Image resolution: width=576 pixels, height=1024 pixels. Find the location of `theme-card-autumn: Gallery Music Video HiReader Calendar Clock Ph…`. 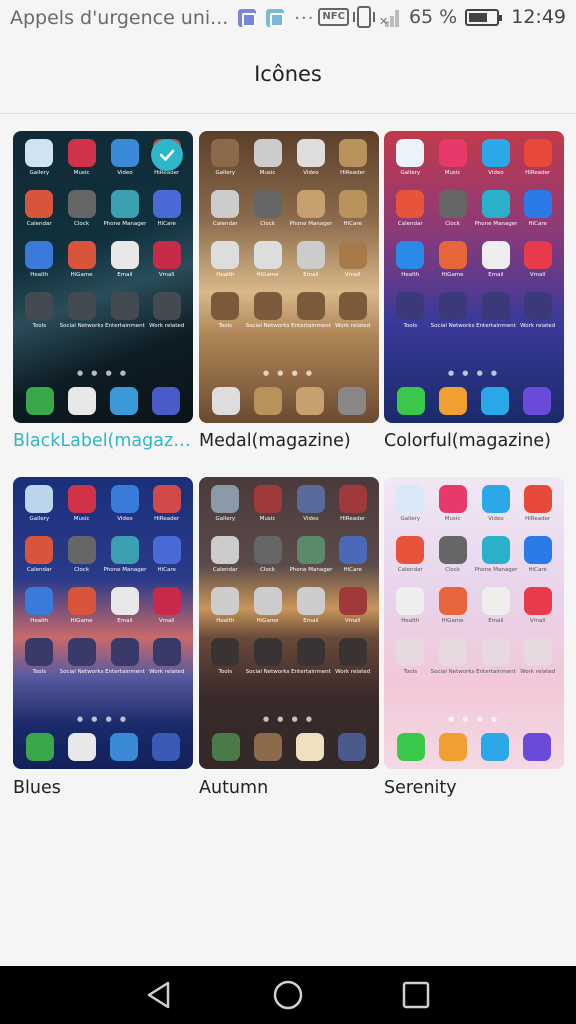

theme-card-autumn: Gallery Music Video HiReader Calendar Clock Ph… is located at coordinates (289, 623).